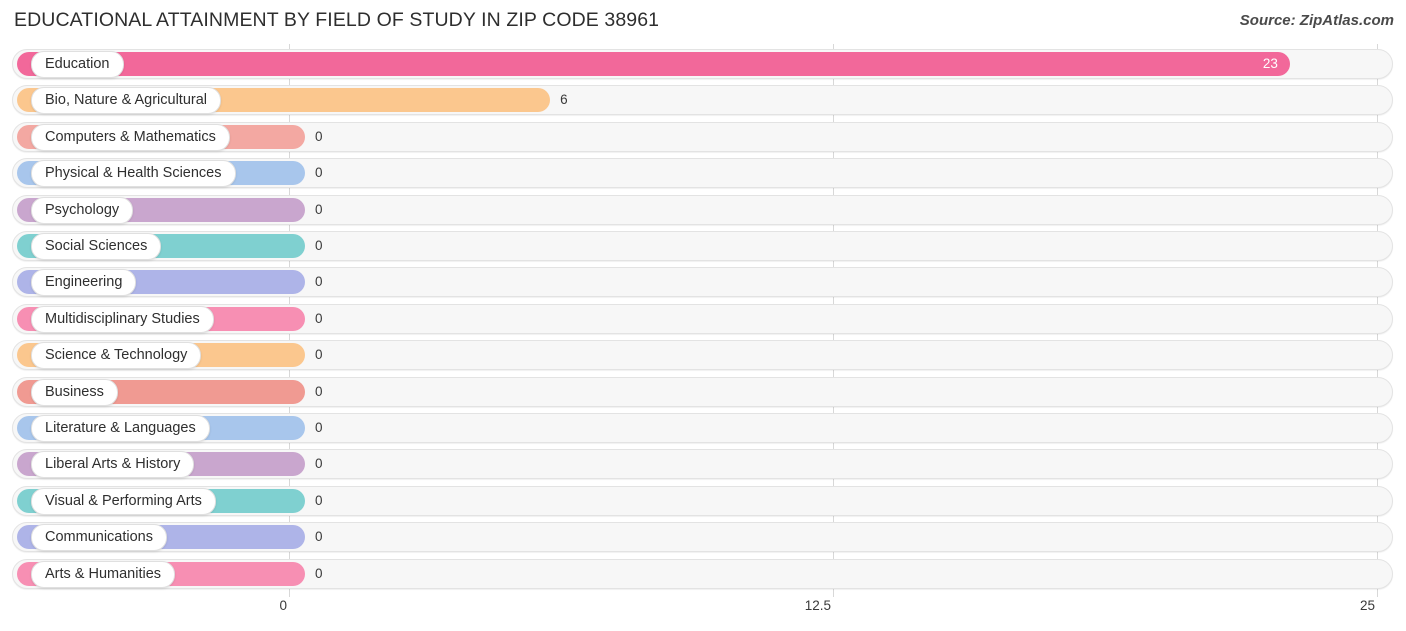 Image resolution: width=1406 pixels, height=631 pixels. What do you see at coordinates (113, 465) in the screenshot?
I see `category-label: Liberal Arts & History` at bounding box center [113, 465].